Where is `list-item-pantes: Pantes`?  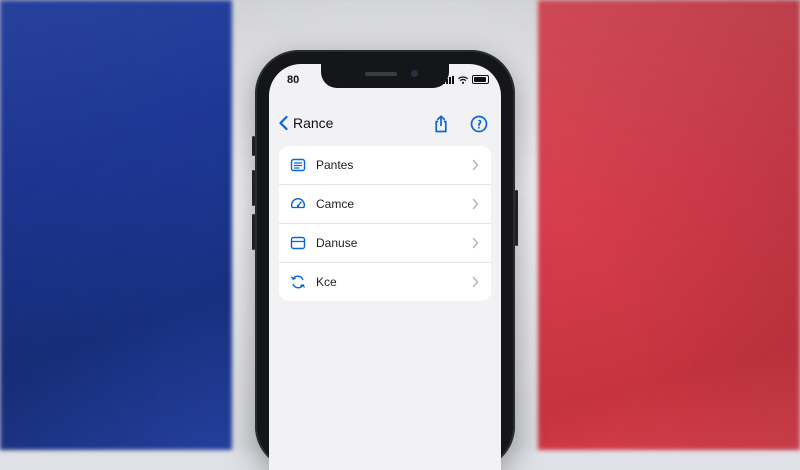 list-item-pantes: Pantes is located at coordinates (385, 165).